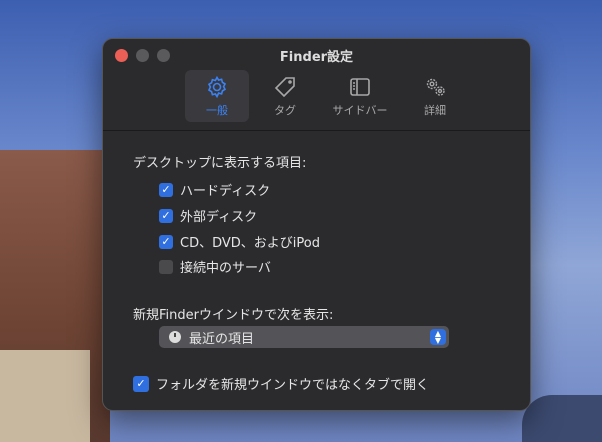  What do you see at coordinates (438, 337) in the screenshot?
I see `chevron-updown-icon: ▲ ▼` at bounding box center [438, 337].